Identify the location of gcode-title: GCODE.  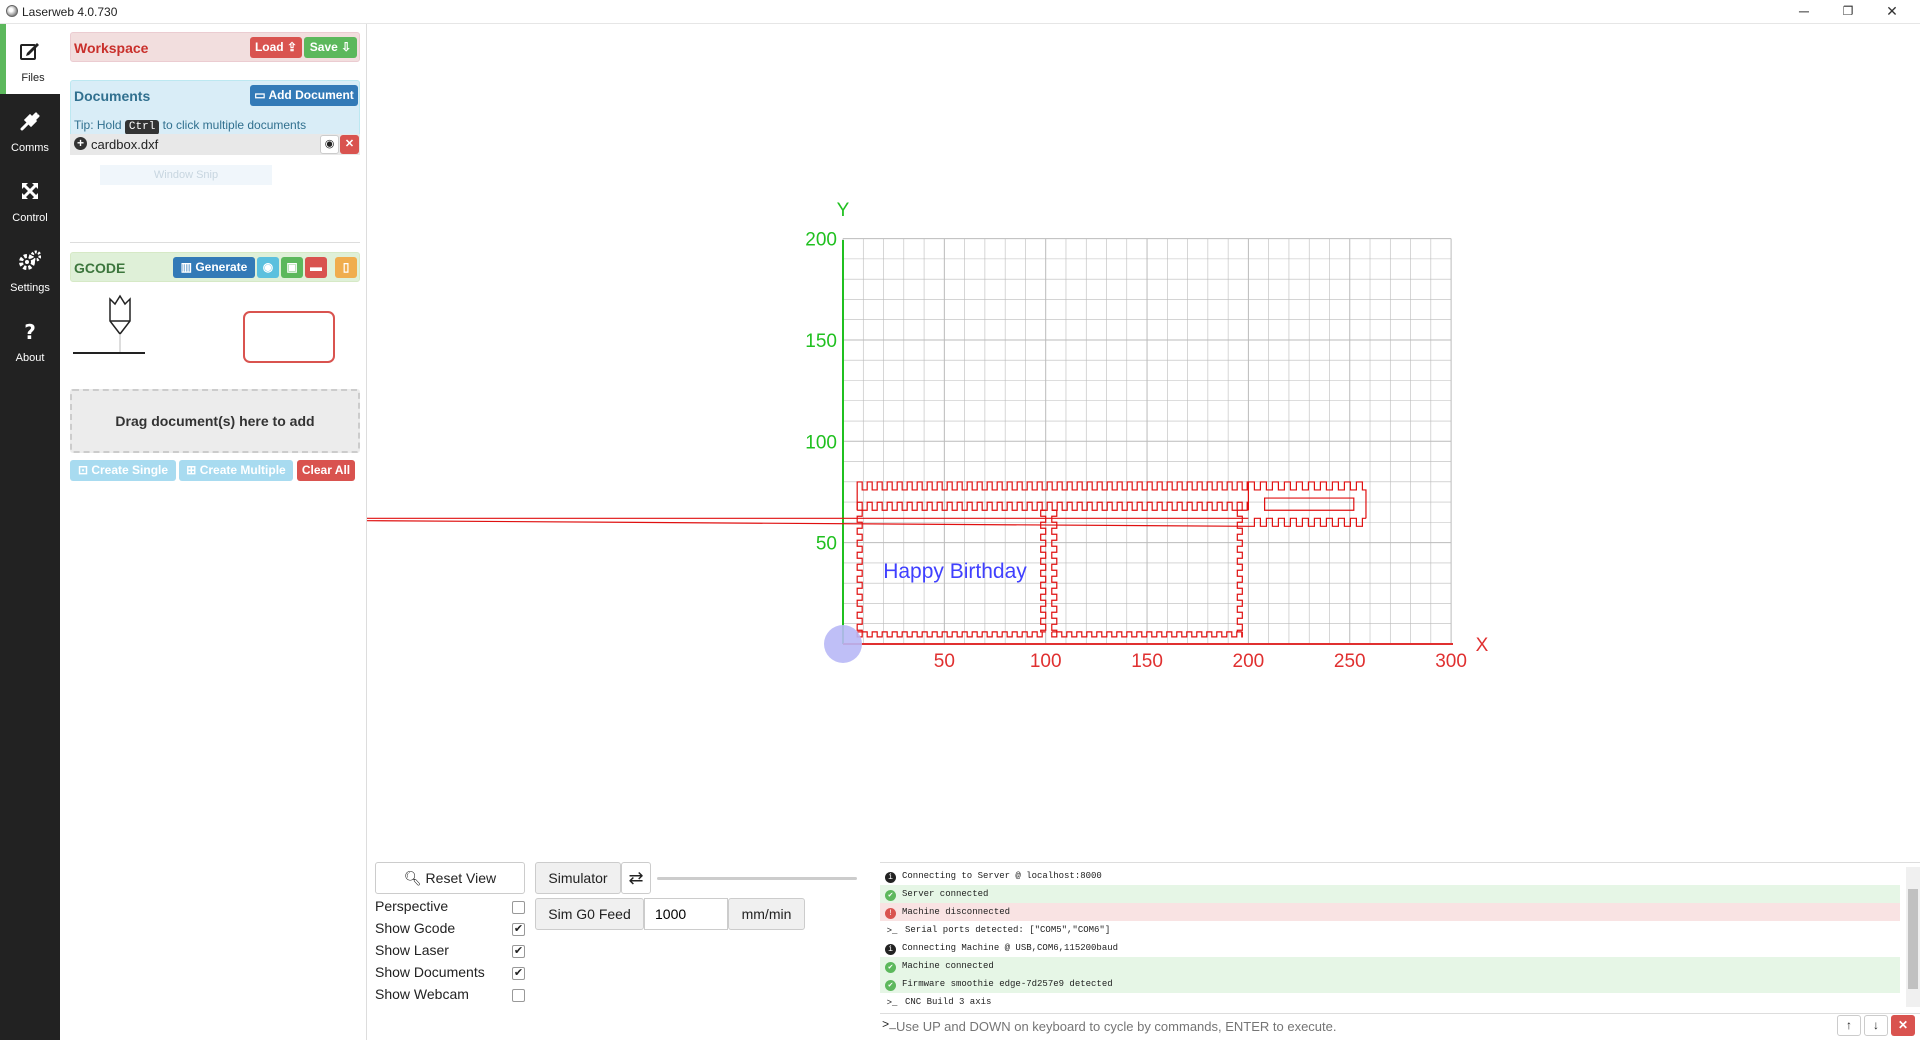
(100, 268).